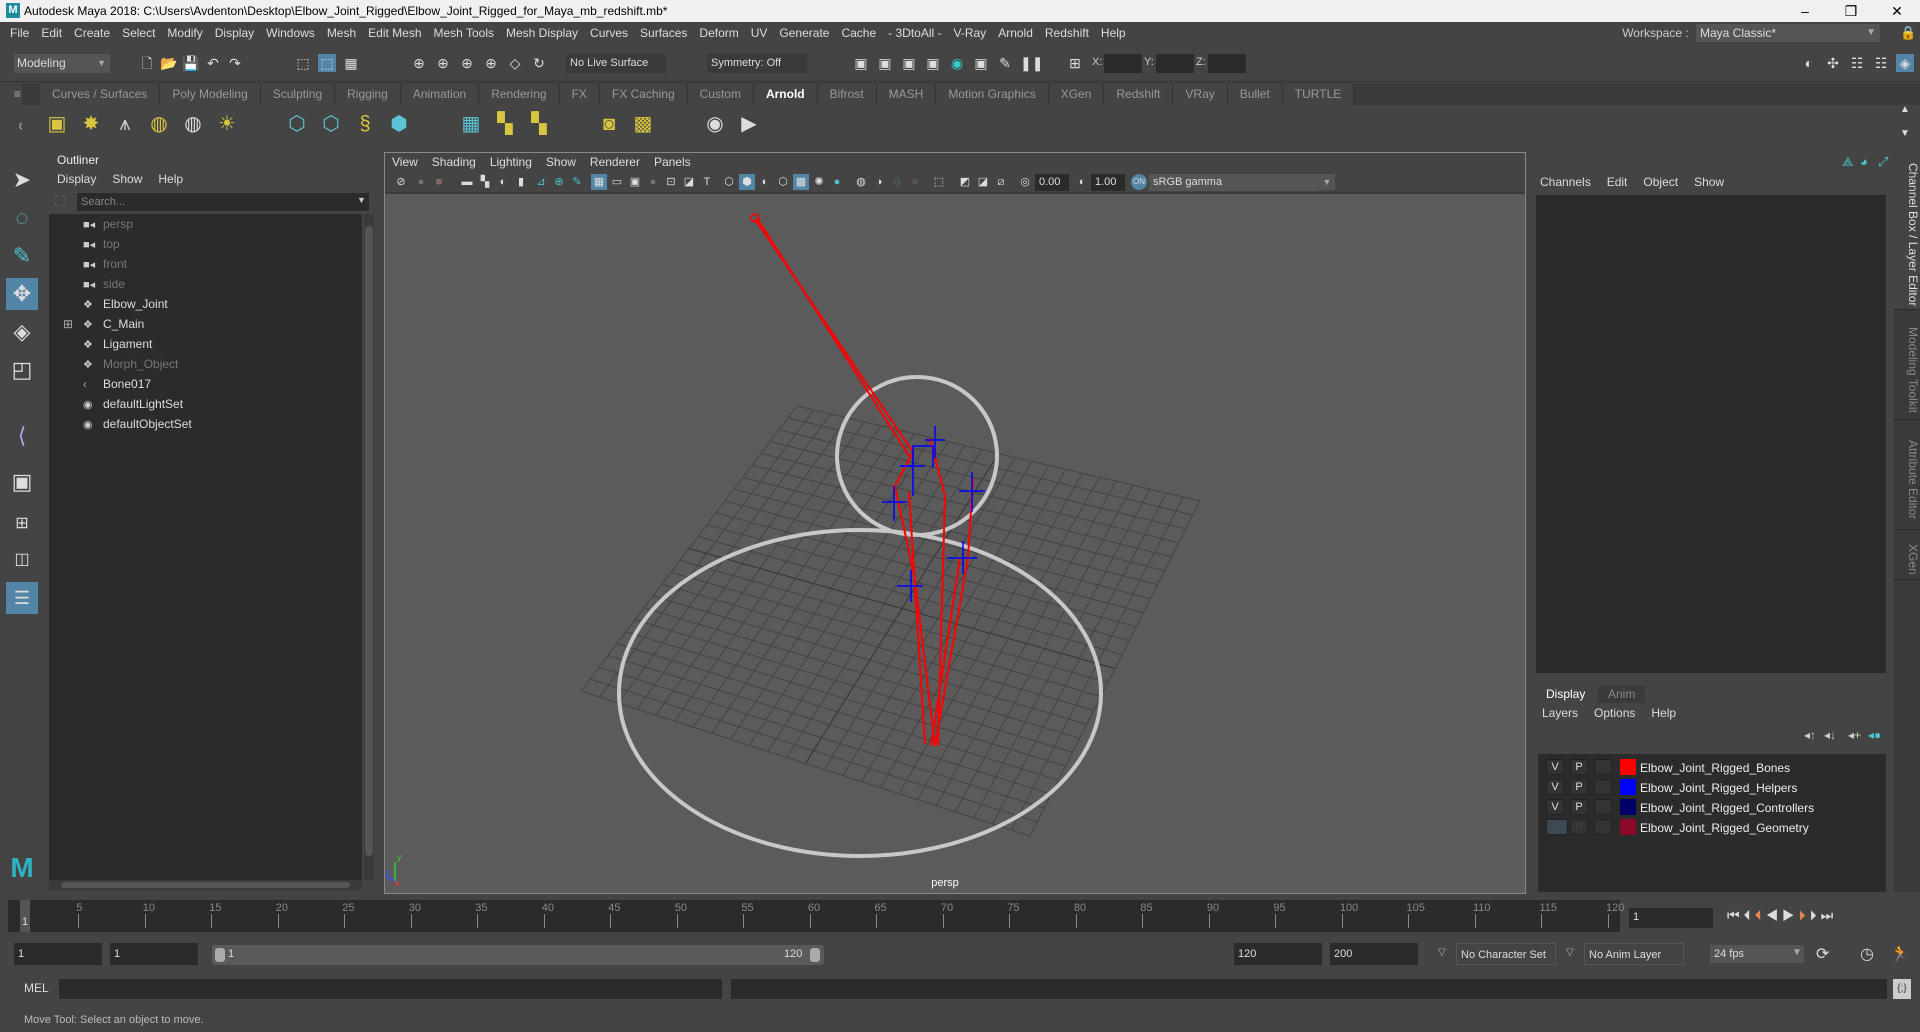 Image resolution: width=1920 pixels, height=1032 pixels. What do you see at coordinates (1897, 11) in the screenshot?
I see `close-button: ✕` at bounding box center [1897, 11].